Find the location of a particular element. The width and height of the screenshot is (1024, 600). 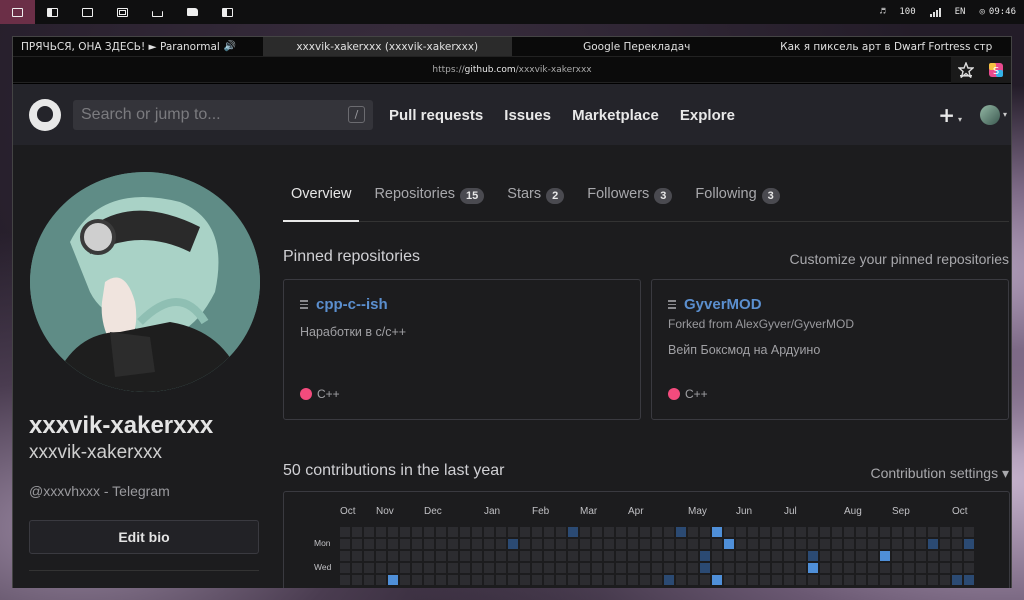

new-menu-button: + ▾ is located at coordinates (950, 115).